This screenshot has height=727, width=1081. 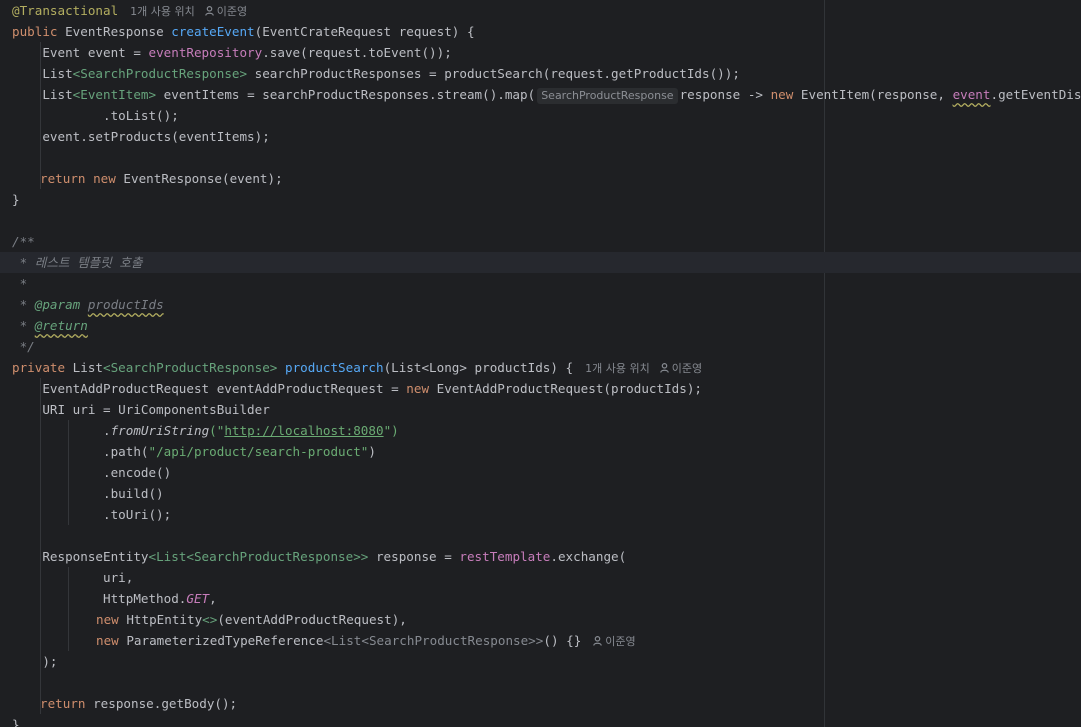 I want to click on code-line: .toList();, so click(x=540, y=115).